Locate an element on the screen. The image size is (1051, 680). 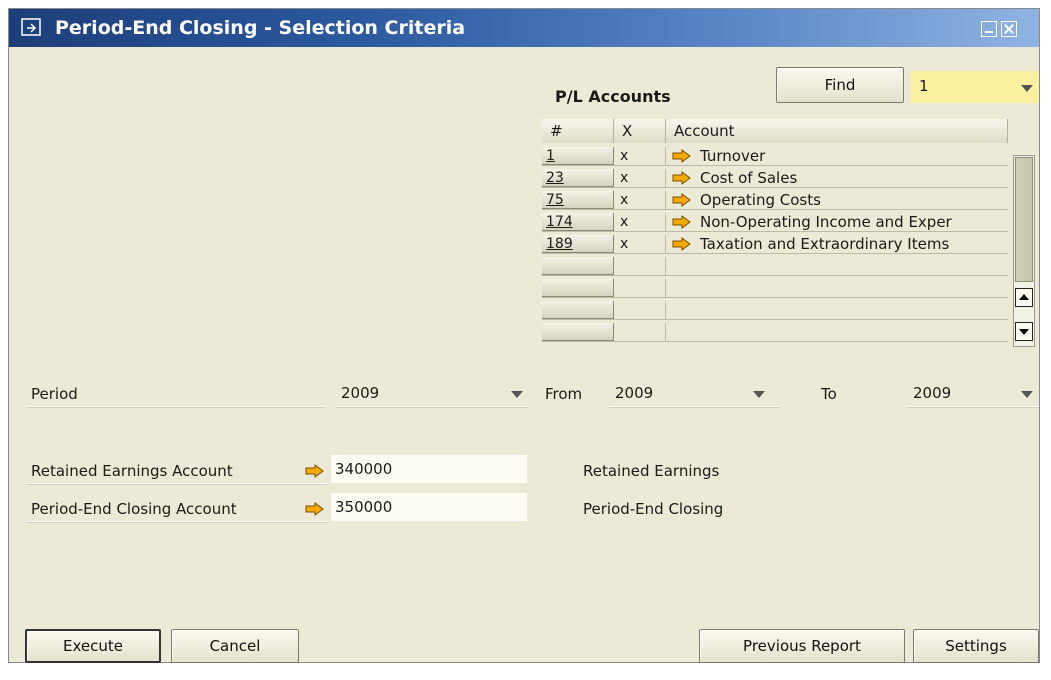
find-button: Find is located at coordinates (840, 85).